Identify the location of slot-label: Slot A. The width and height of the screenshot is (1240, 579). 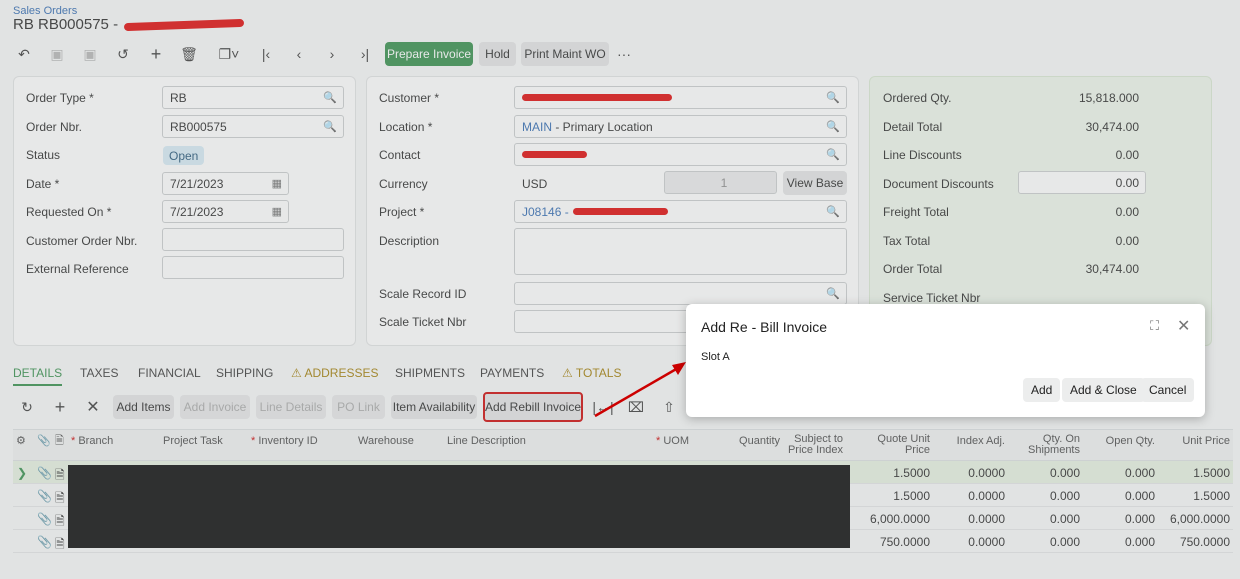
(715, 357).